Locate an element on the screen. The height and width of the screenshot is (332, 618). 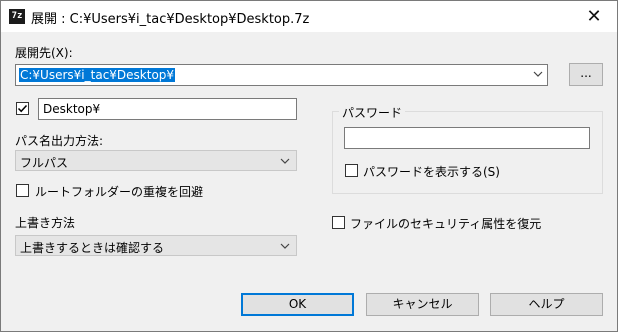
destination-combobox: C:¥Users¥i_tac¥Desktop¥ is located at coordinates (281, 75).